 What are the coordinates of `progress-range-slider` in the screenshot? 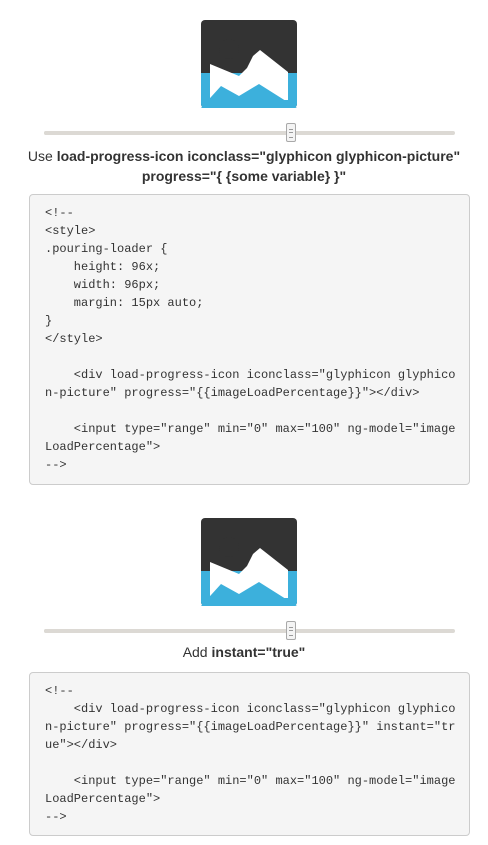 It's located at (249, 631).